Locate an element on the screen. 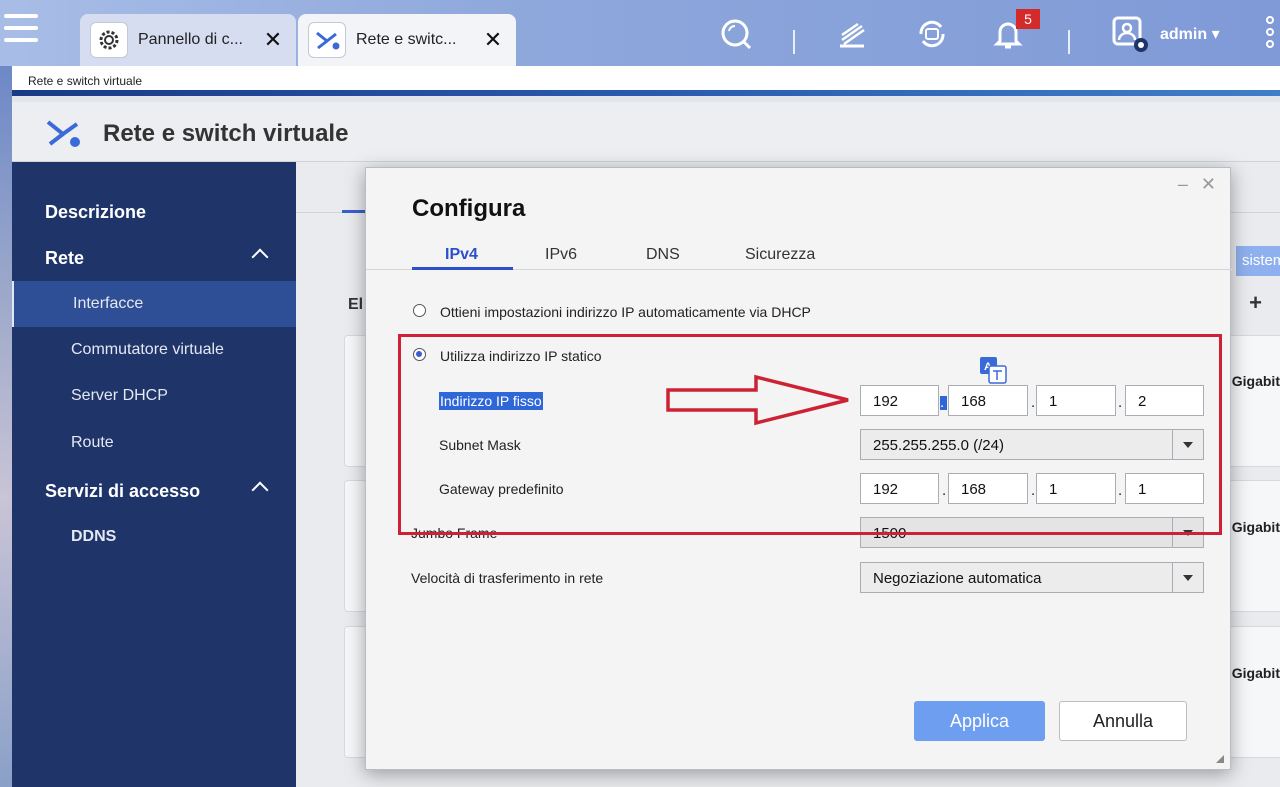 The image size is (1280, 787). annotation-arrow-icon is located at coordinates (757, 400).